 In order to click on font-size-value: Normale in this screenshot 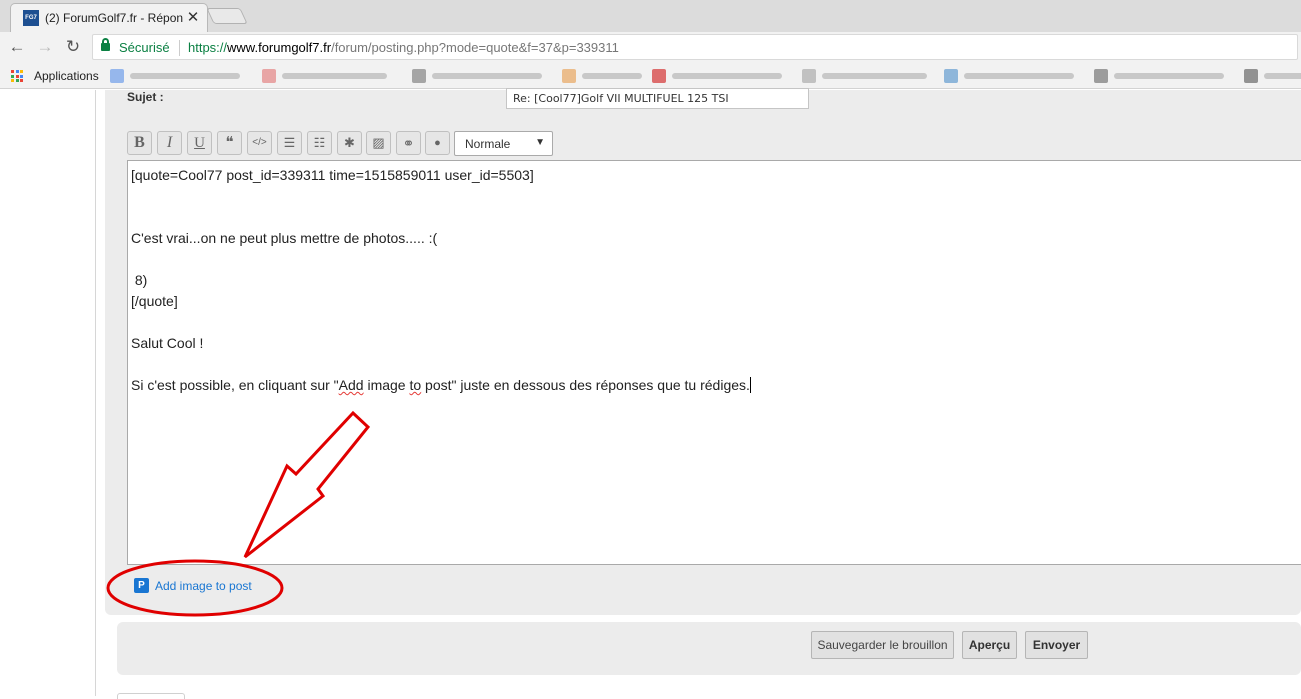, I will do `click(488, 144)`.